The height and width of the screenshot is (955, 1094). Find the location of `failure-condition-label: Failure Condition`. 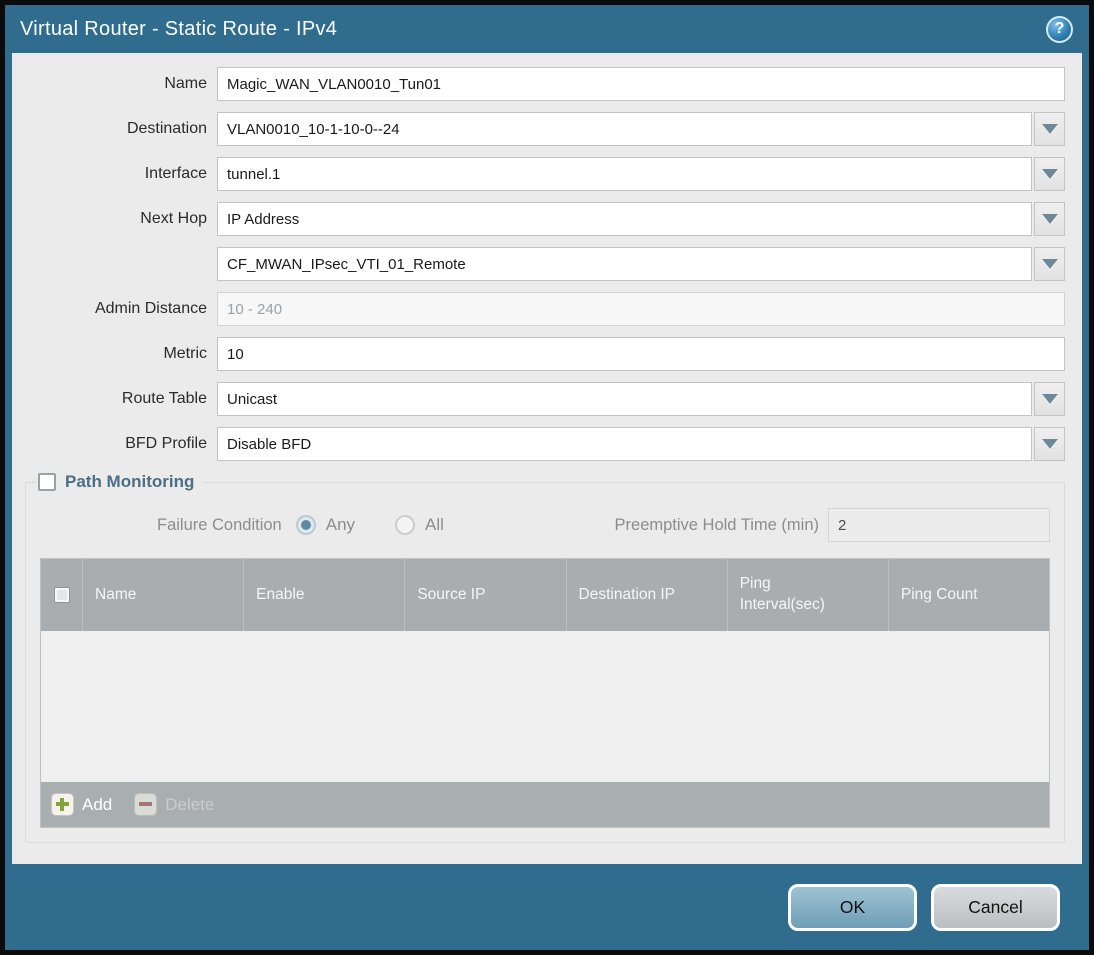

failure-condition-label: Failure Condition is located at coordinates (219, 524).